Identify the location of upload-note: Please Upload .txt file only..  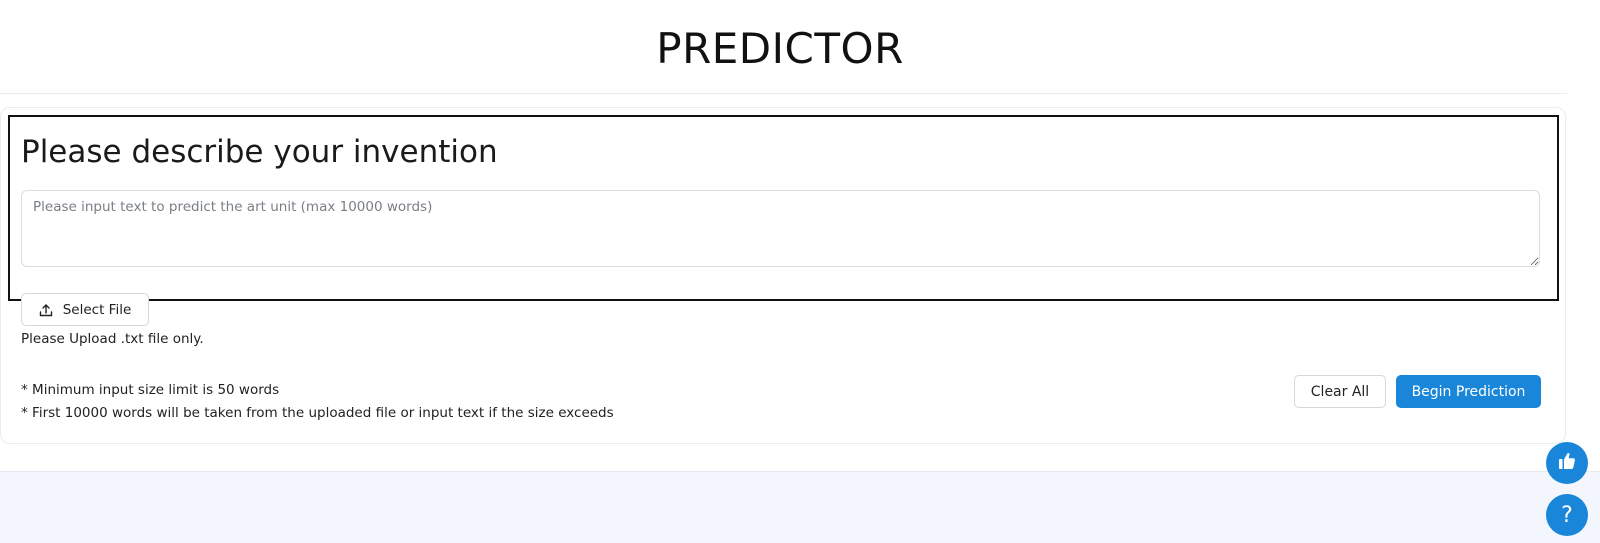
(112, 339).